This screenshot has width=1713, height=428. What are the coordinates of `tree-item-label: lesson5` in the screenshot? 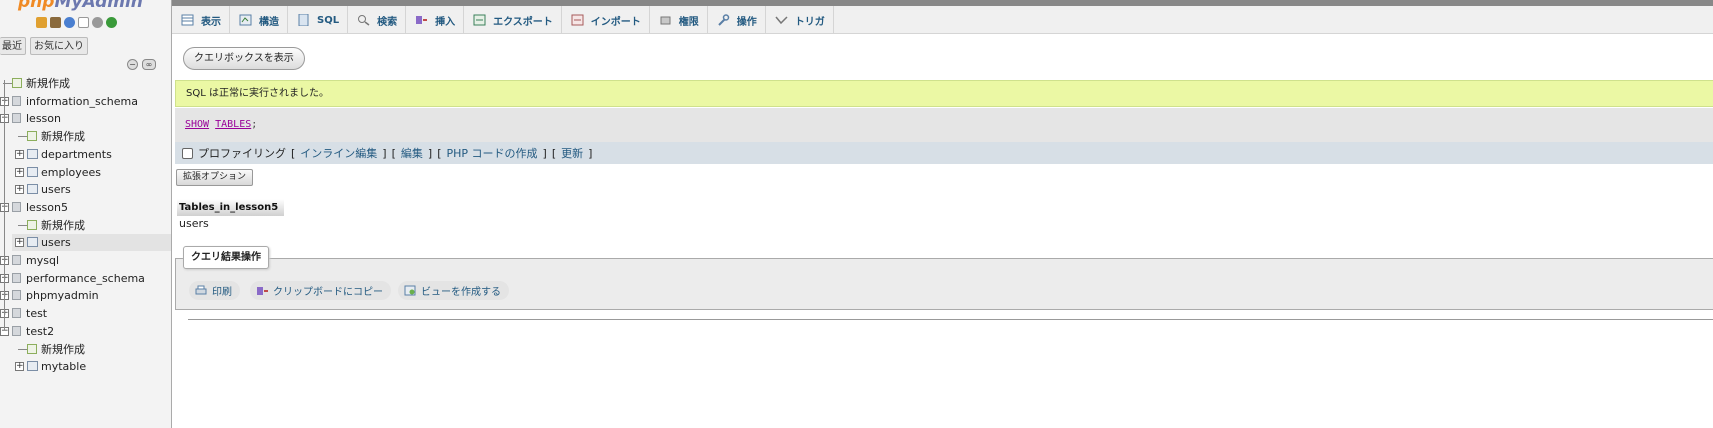 It's located at (47, 207).